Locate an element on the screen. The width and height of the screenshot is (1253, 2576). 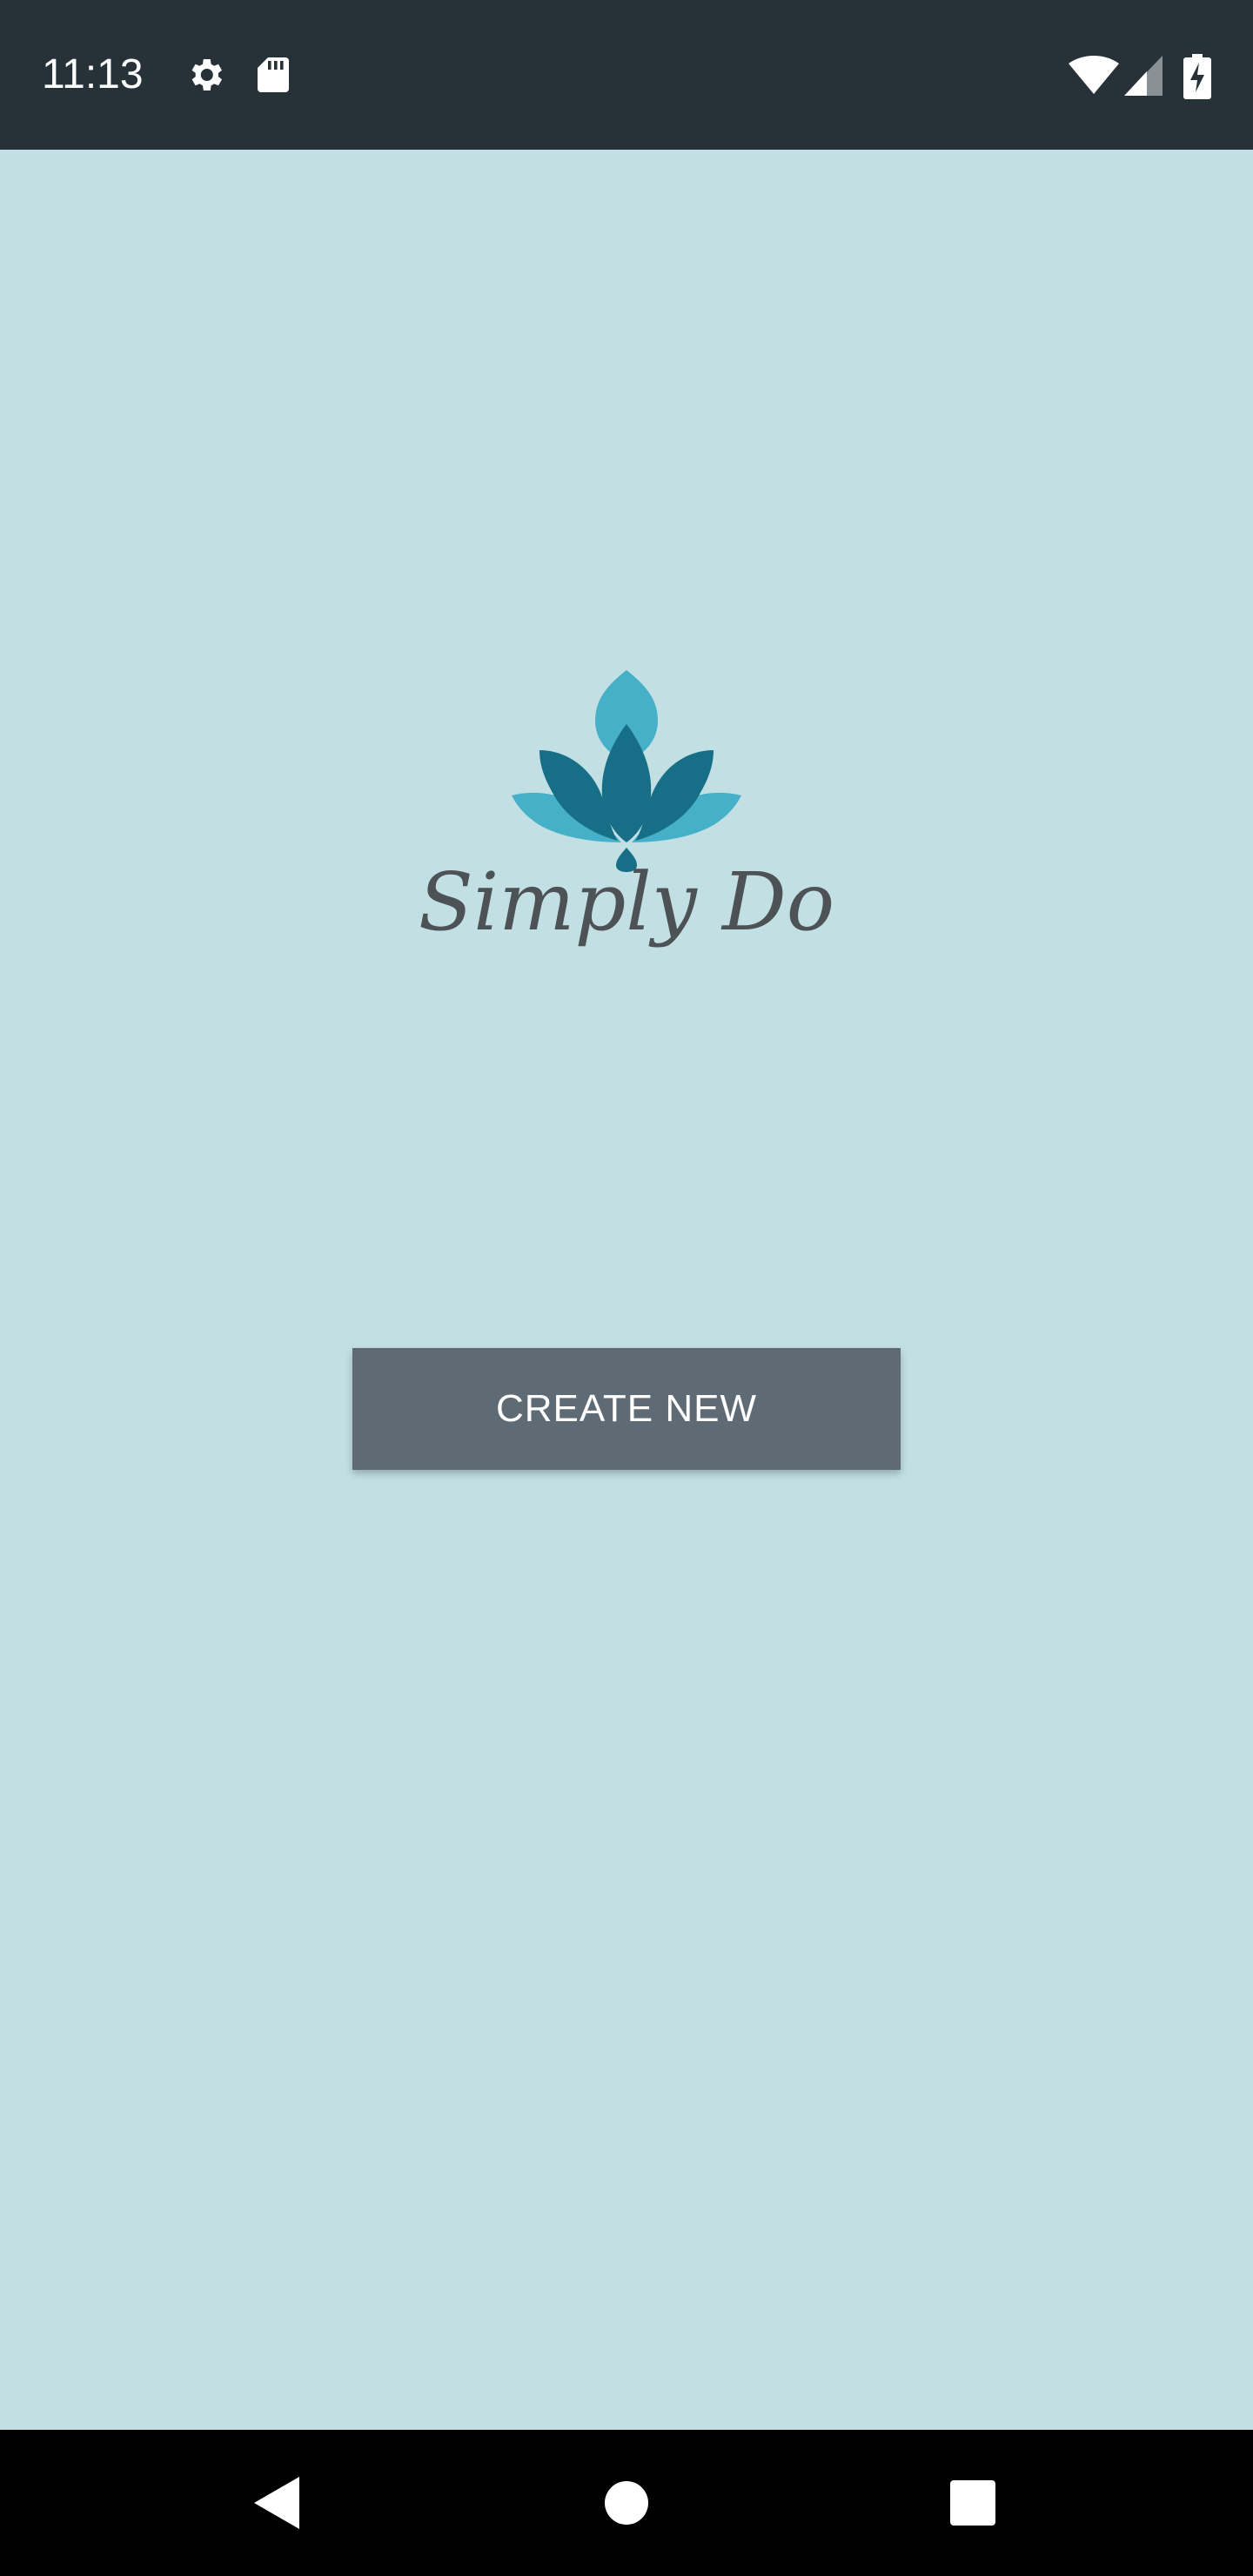
create-new-button: CREATE NEW is located at coordinates (626, 1409).